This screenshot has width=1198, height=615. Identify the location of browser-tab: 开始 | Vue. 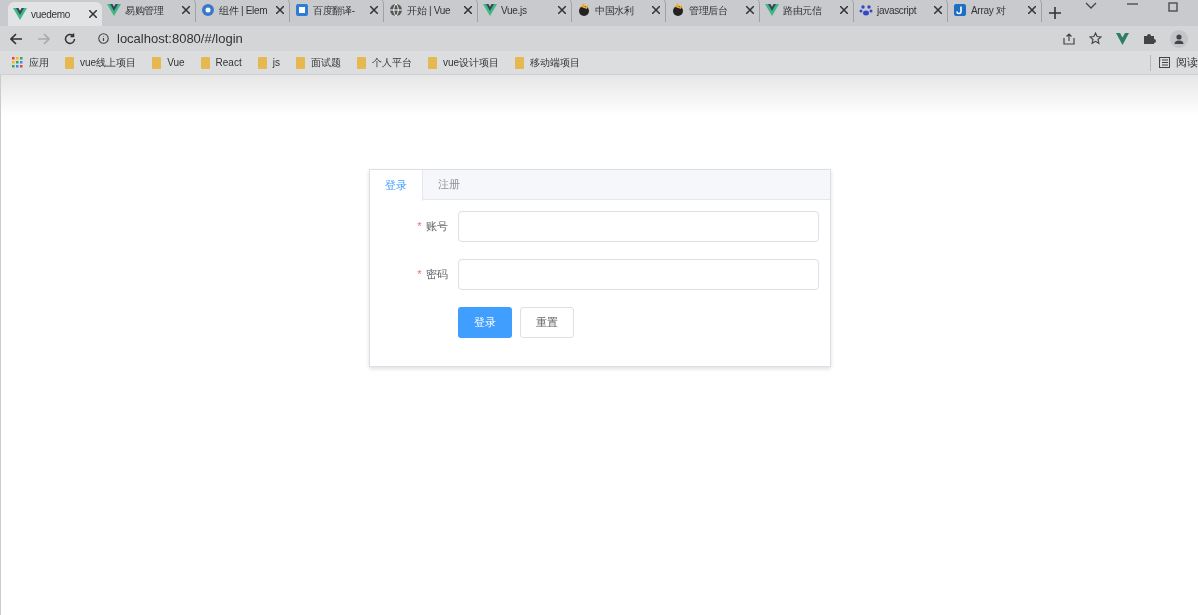
(431, 11).